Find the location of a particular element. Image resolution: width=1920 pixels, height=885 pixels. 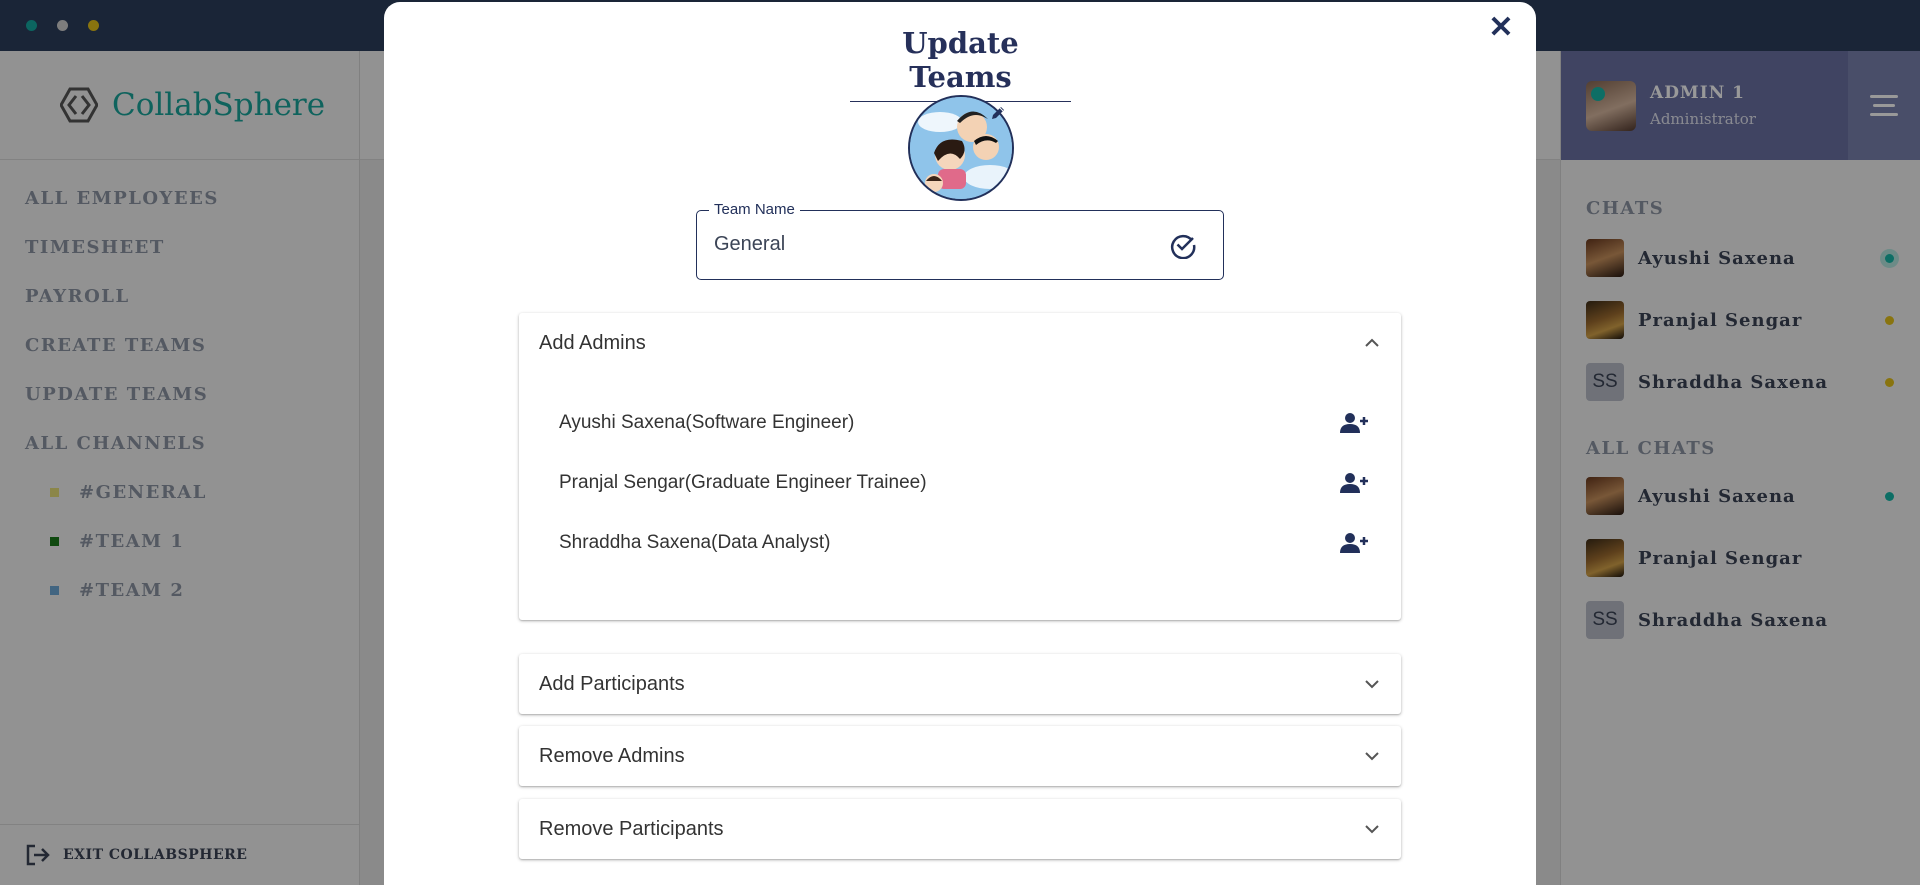

accordion-header: Remove Participants is located at coordinates (960, 829).